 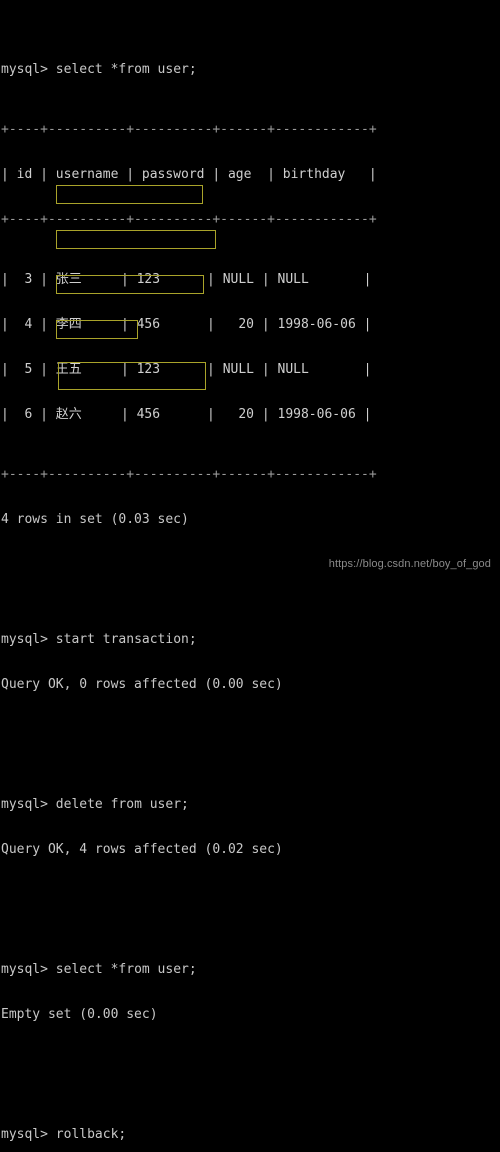 I want to click on row-cells: | 6 | 赵六 | 456 | 20 | 1998-06-06 |, so click(x=186, y=414).